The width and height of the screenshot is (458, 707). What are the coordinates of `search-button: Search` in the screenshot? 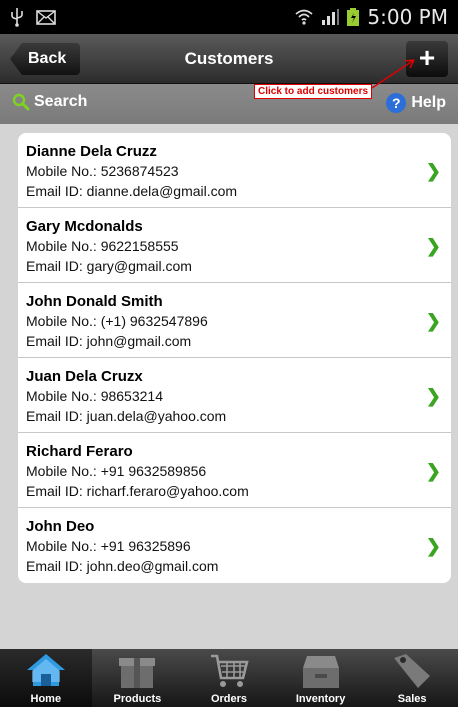 It's located at (49, 102).